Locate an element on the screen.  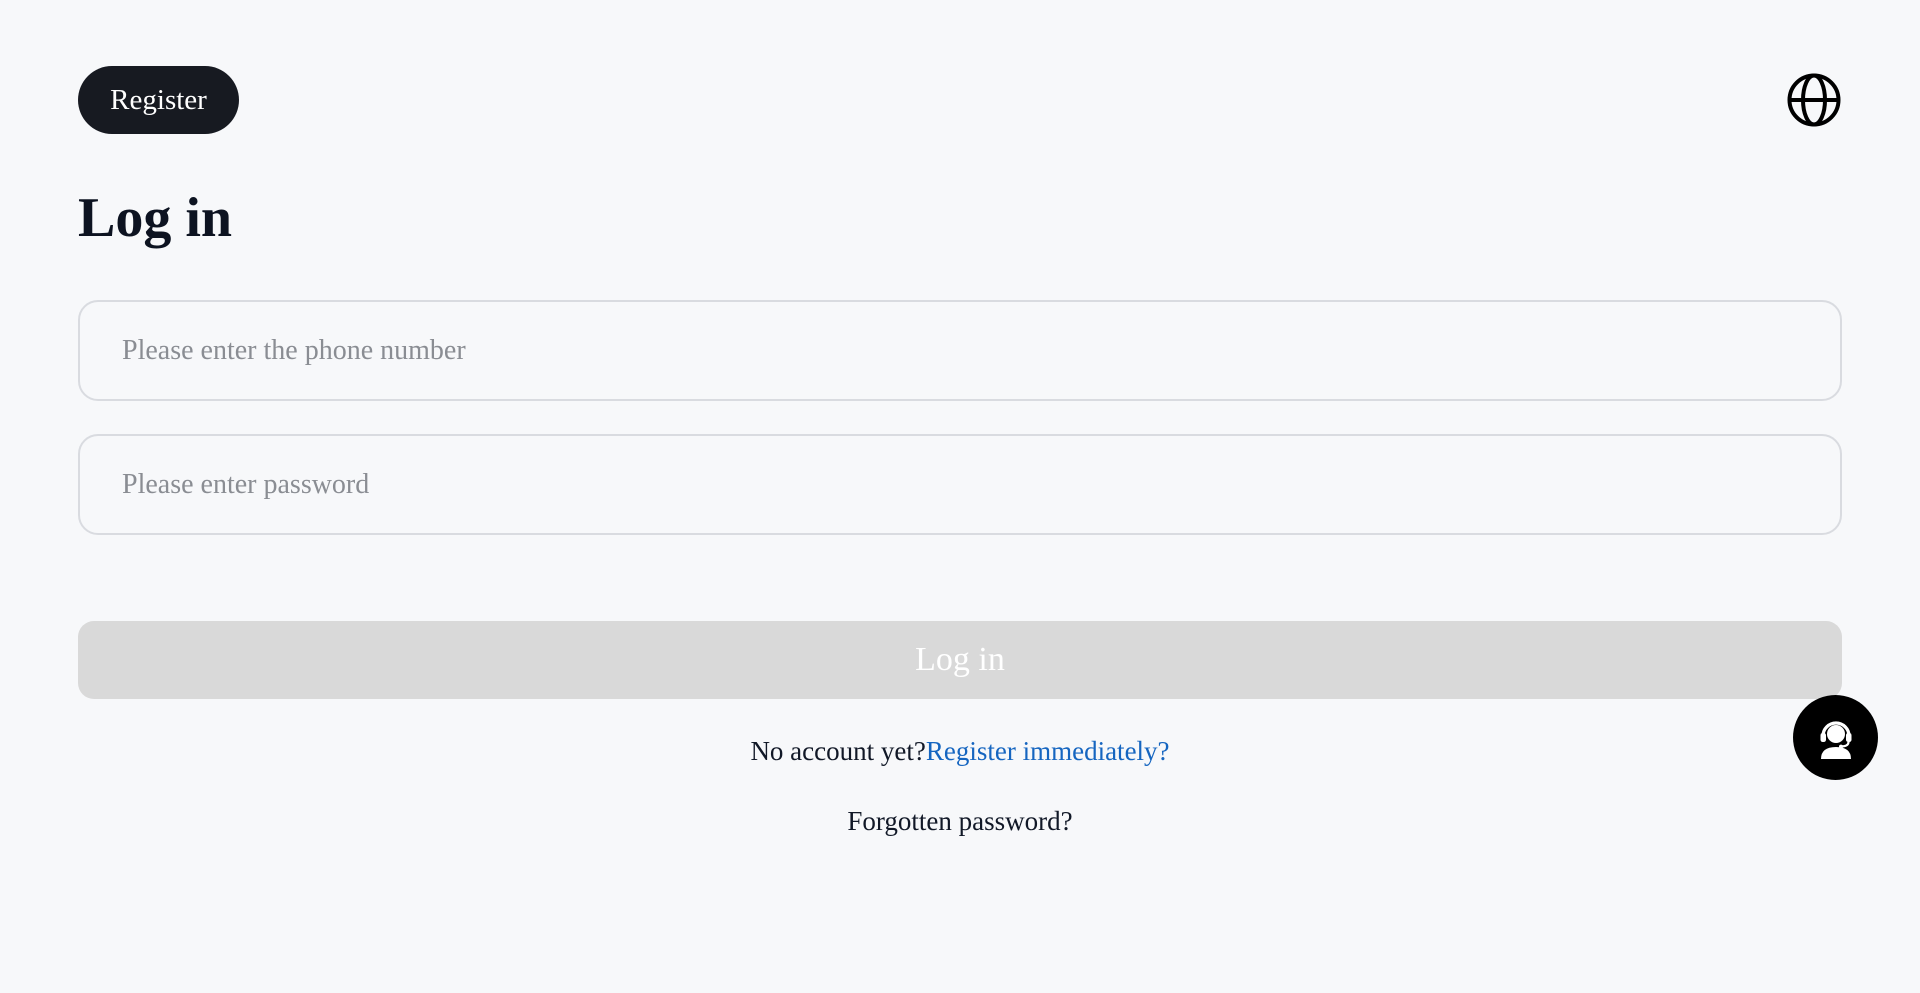
login-button: Log in is located at coordinates (960, 660).